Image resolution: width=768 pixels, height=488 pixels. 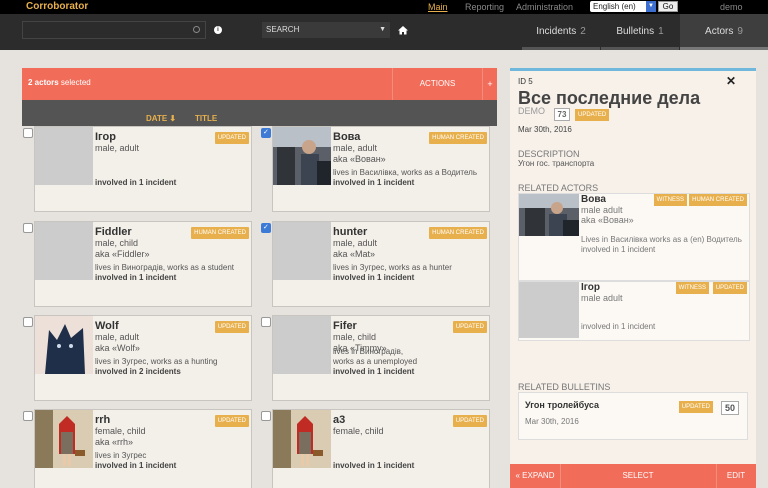 What do you see at coordinates (438, 7) in the screenshot?
I see `nav-link-main: Main` at bounding box center [438, 7].